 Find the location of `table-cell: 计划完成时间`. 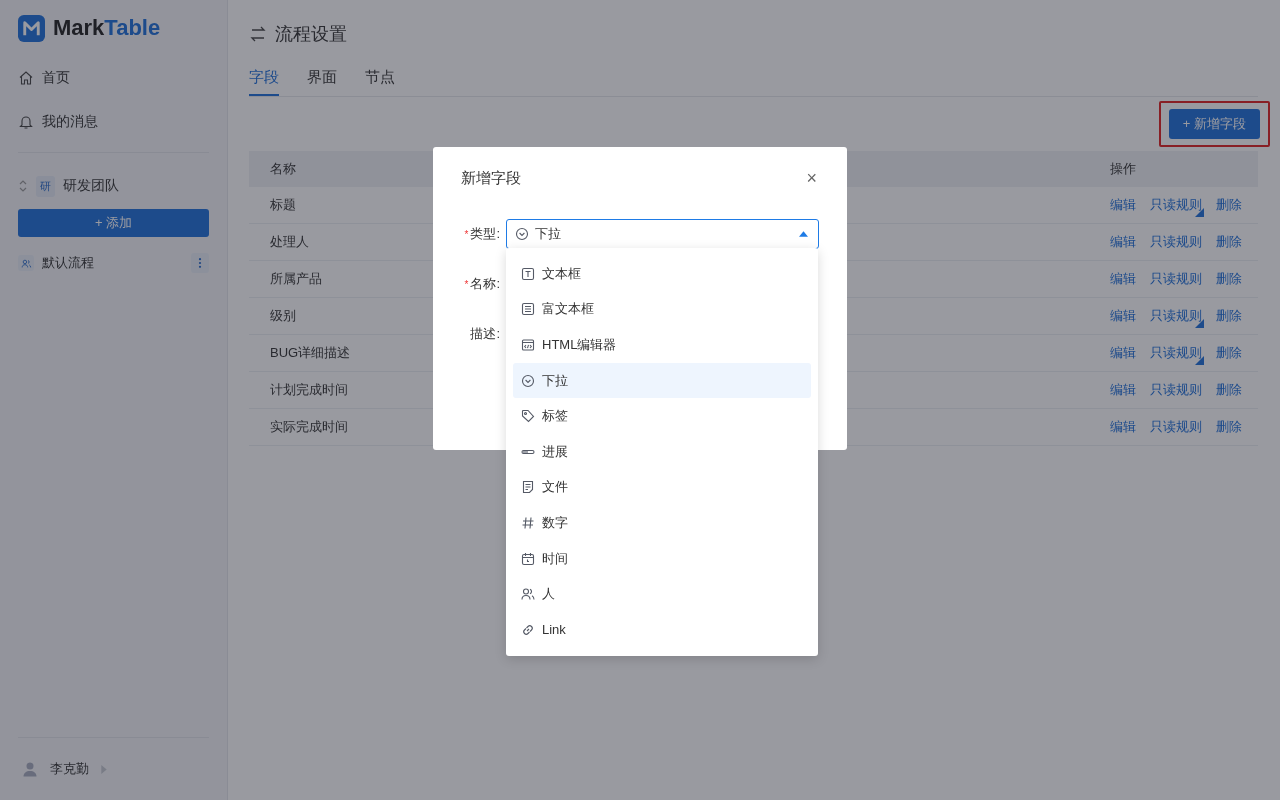

table-cell: 计划完成时间 is located at coordinates (309, 389).